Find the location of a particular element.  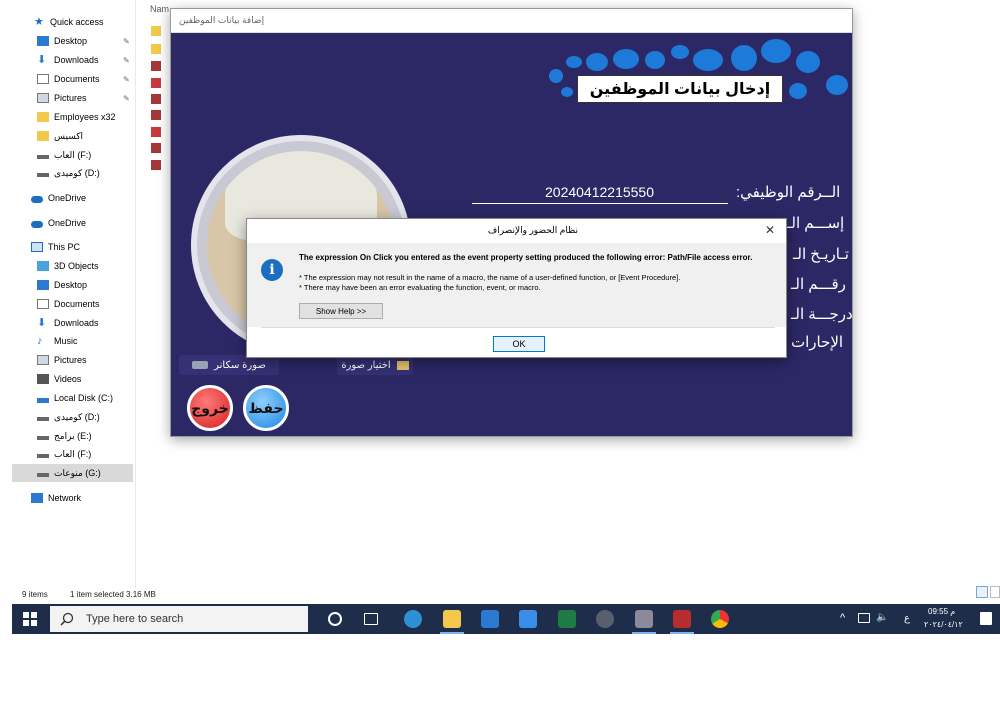

excel-icon is located at coordinates (567, 619).